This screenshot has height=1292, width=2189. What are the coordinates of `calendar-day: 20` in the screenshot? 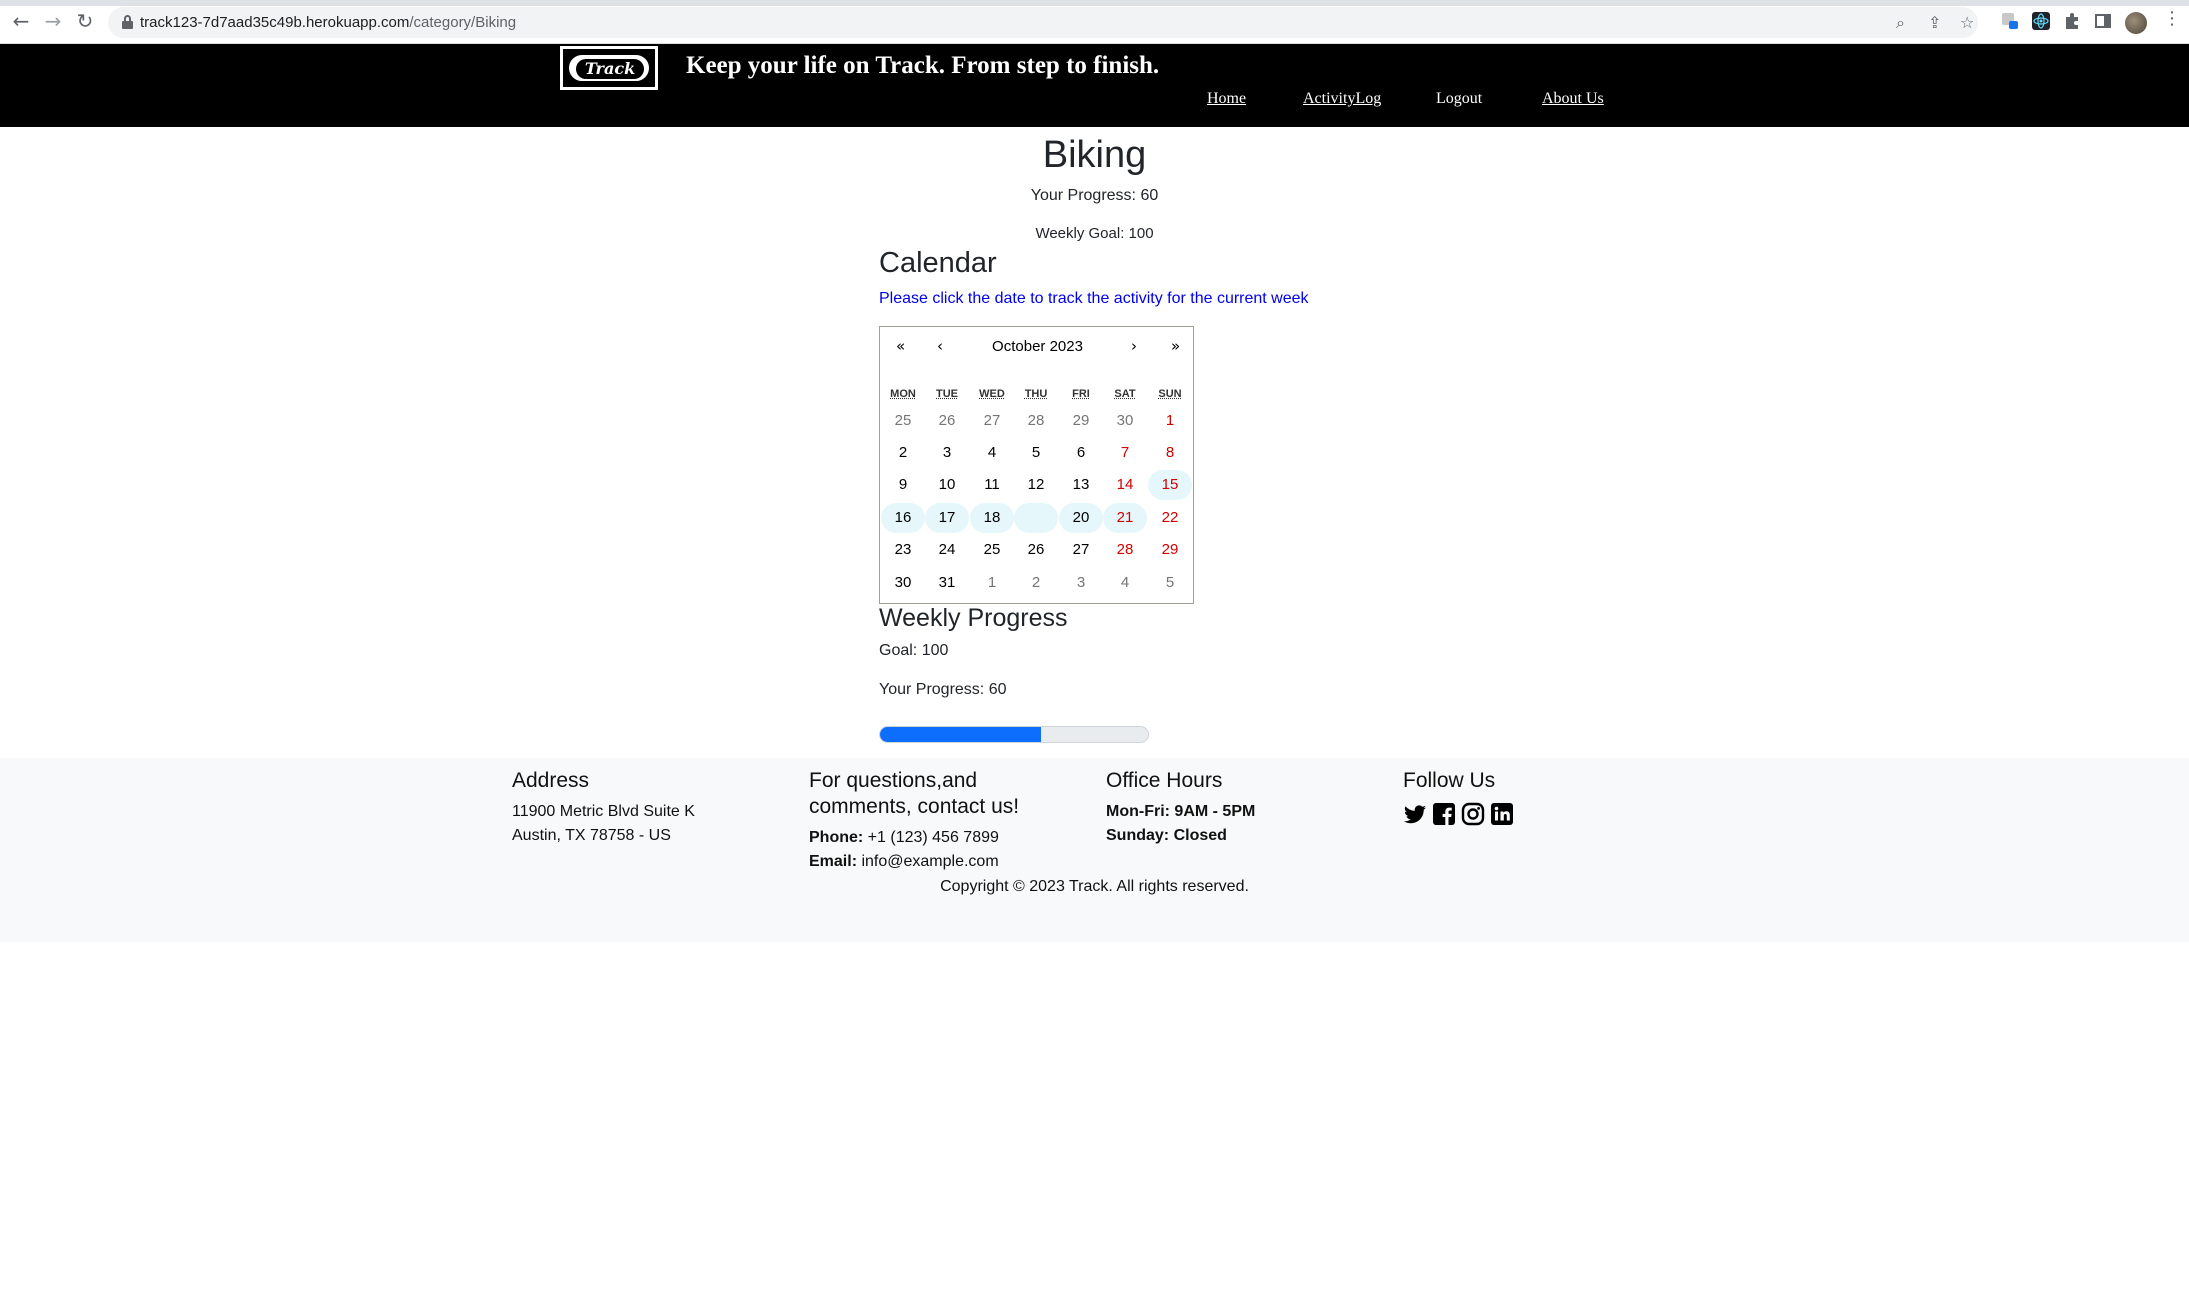 It's located at (1081, 518).